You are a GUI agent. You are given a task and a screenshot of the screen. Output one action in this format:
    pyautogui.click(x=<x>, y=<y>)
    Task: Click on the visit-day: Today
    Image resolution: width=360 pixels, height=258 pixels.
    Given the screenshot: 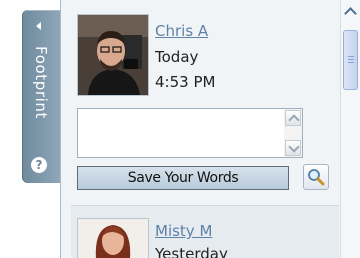 What is the action you would take?
    pyautogui.click(x=177, y=57)
    